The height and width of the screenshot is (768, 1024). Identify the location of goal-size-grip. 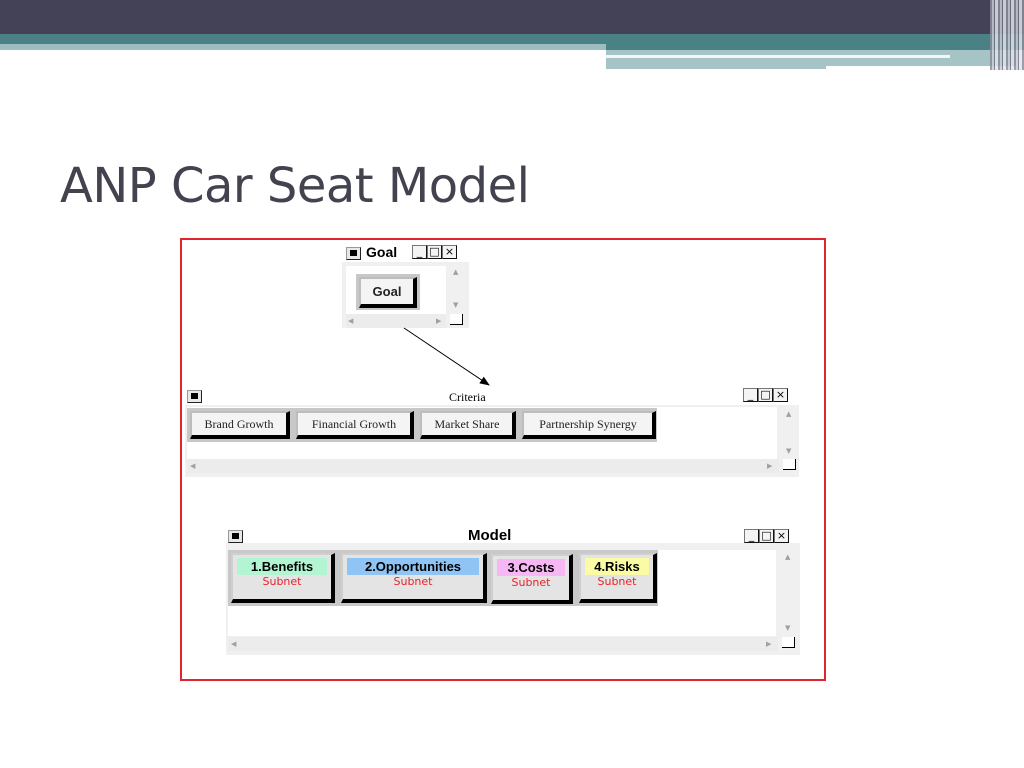
(456, 319).